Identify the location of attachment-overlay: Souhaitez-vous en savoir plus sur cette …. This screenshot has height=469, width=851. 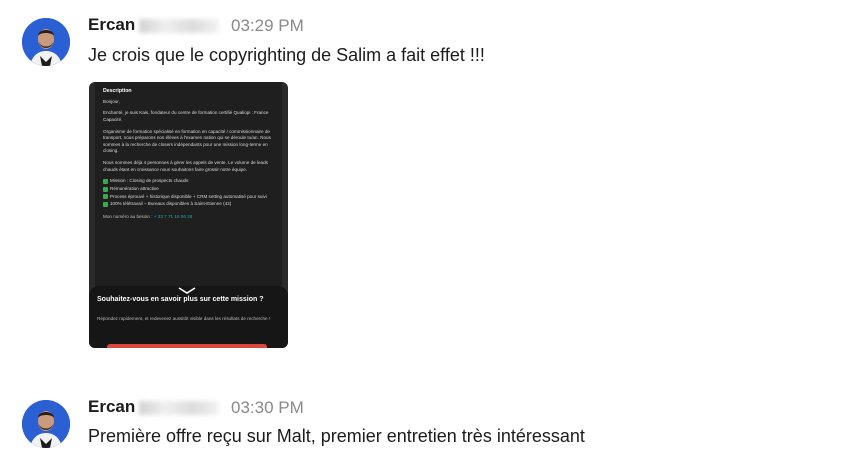
(188, 317).